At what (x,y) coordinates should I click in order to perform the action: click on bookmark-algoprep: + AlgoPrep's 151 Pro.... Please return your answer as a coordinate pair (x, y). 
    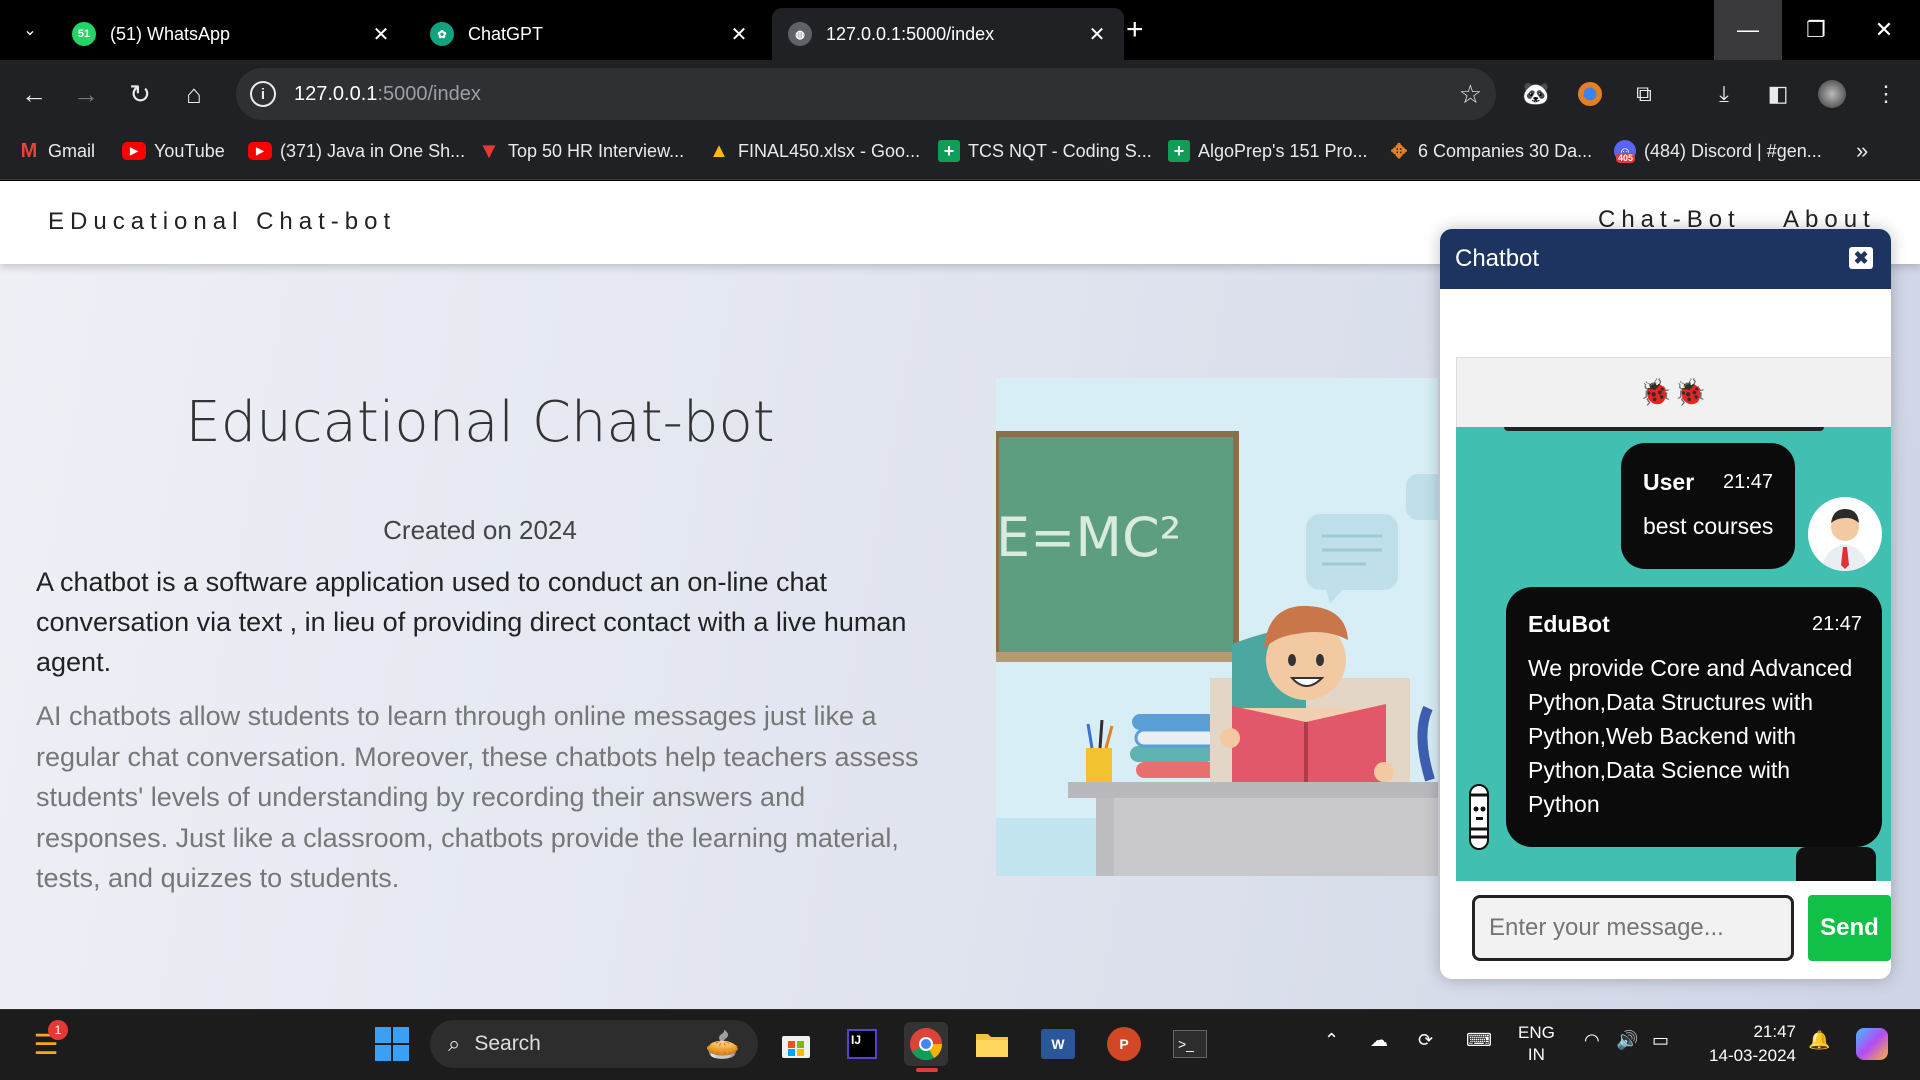
    Looking at the image, I should click on (1268, 151).